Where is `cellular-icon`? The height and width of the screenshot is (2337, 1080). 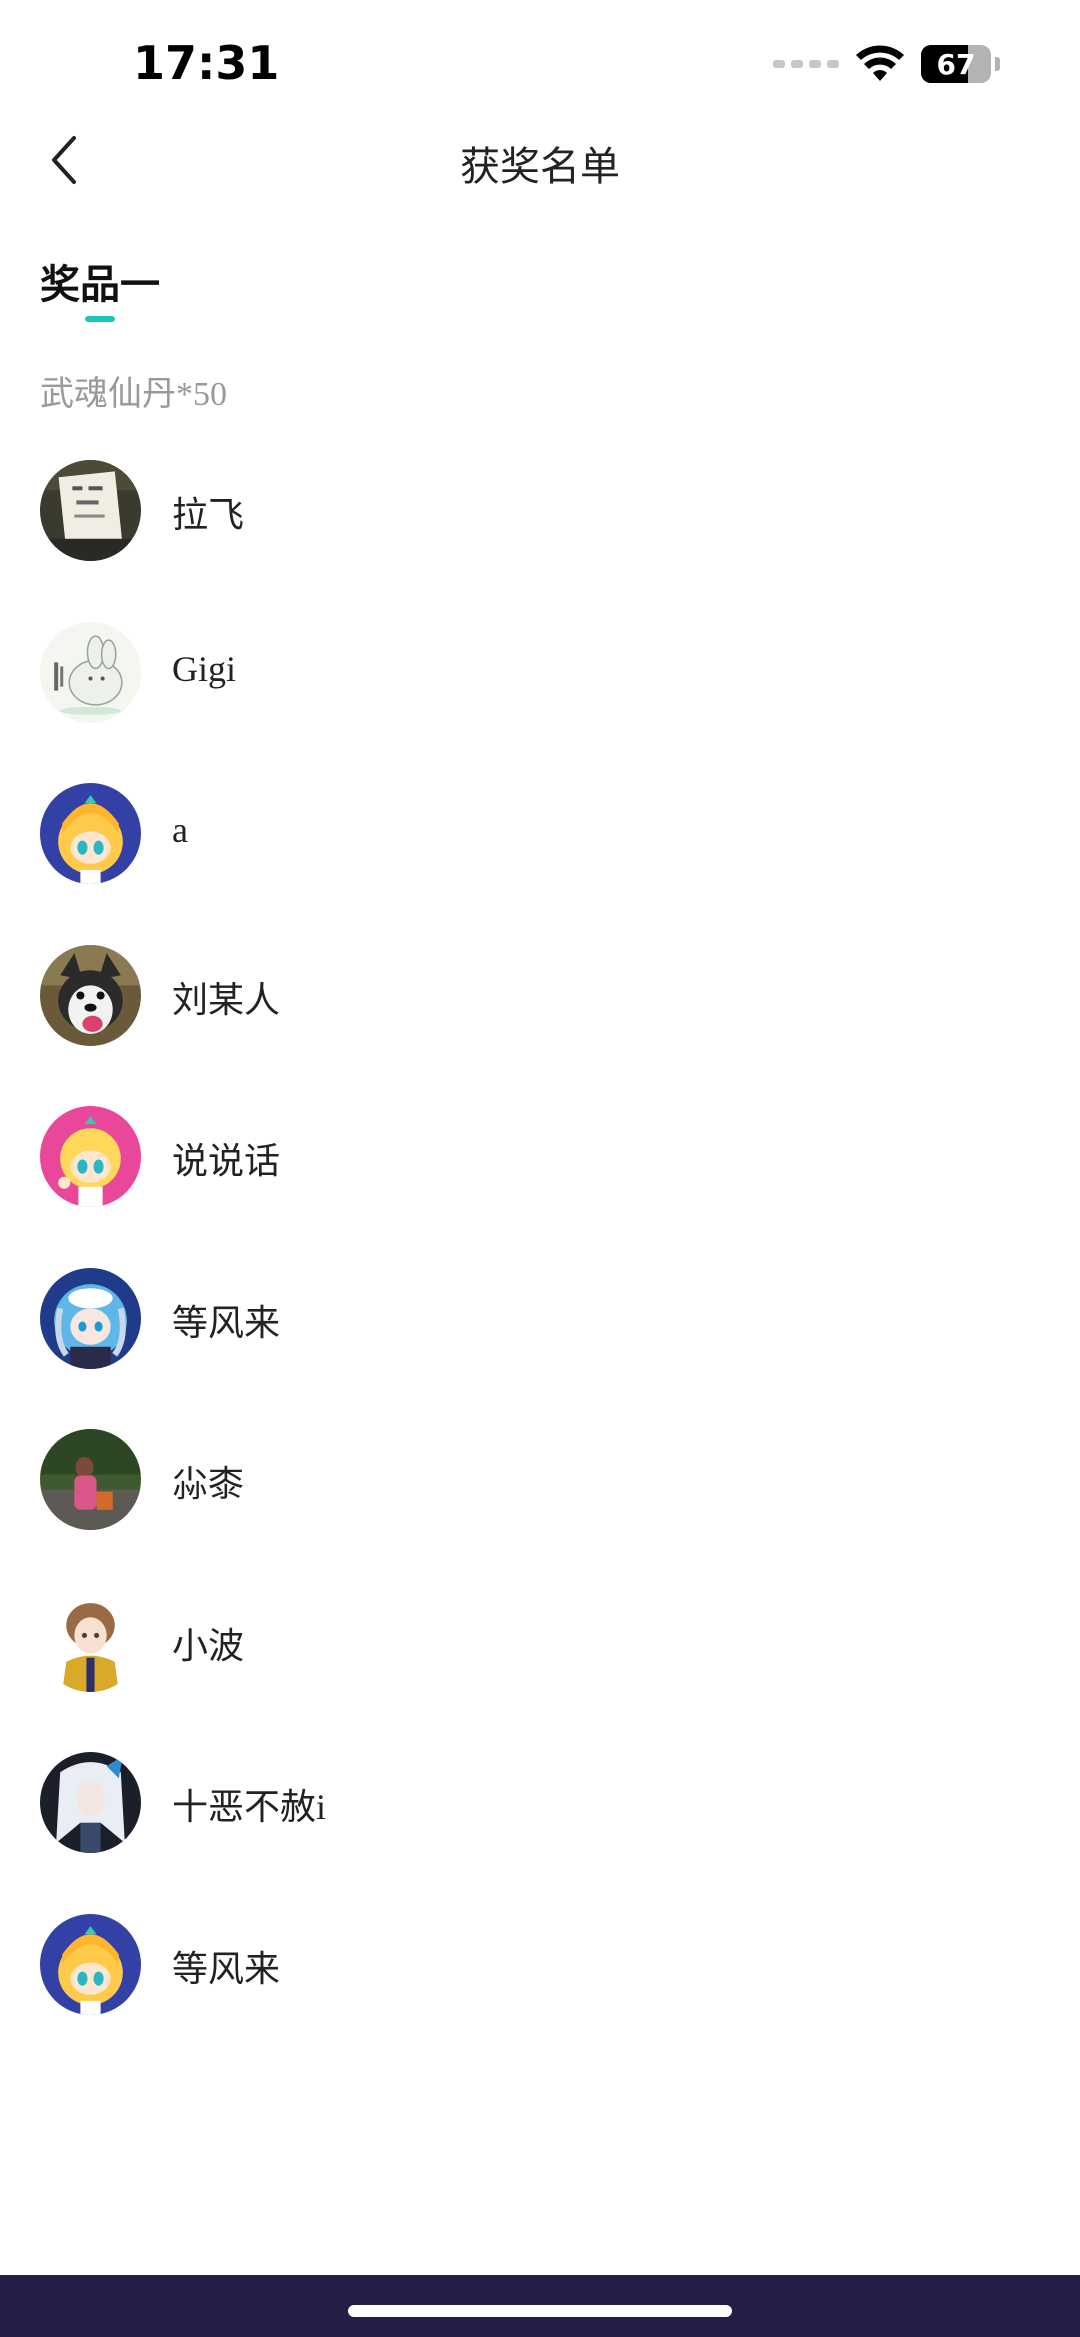 cellular-icon is located at coordinates (806, 64).